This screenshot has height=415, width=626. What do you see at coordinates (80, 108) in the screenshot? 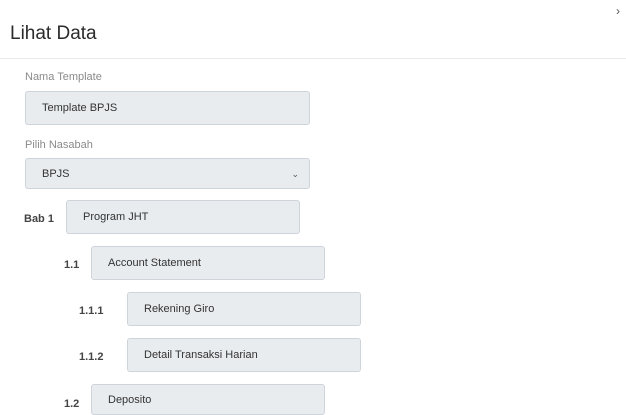
I see `nama-template-value: Template BPJS` at bounding box center [80, 108].